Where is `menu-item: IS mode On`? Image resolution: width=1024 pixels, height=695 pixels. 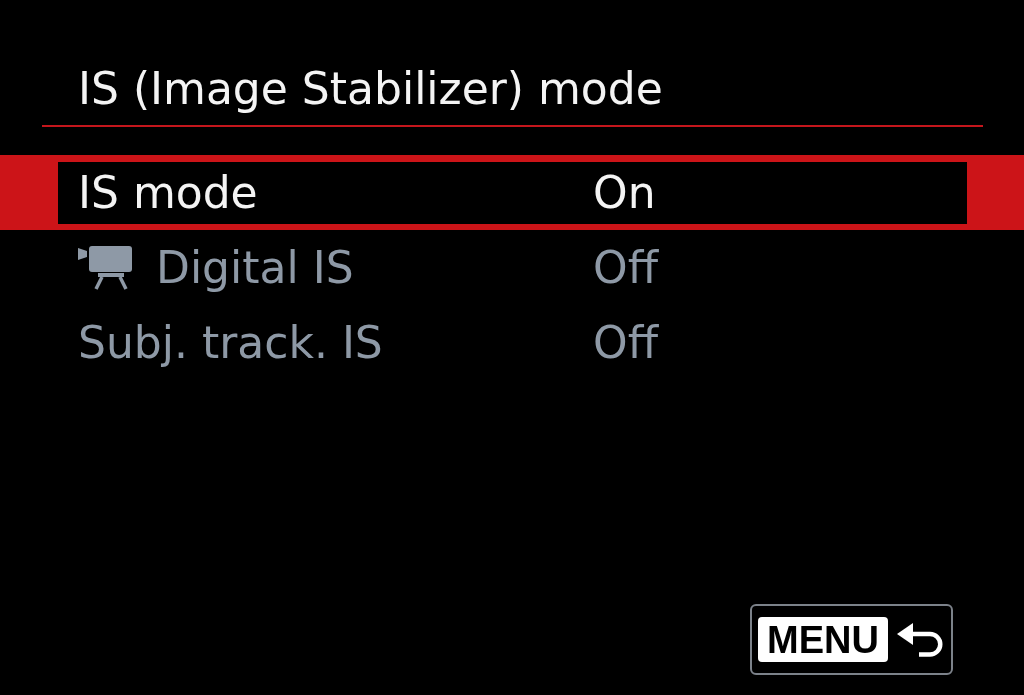
menu-item: IS mode On is located at coordinates (512, 192).